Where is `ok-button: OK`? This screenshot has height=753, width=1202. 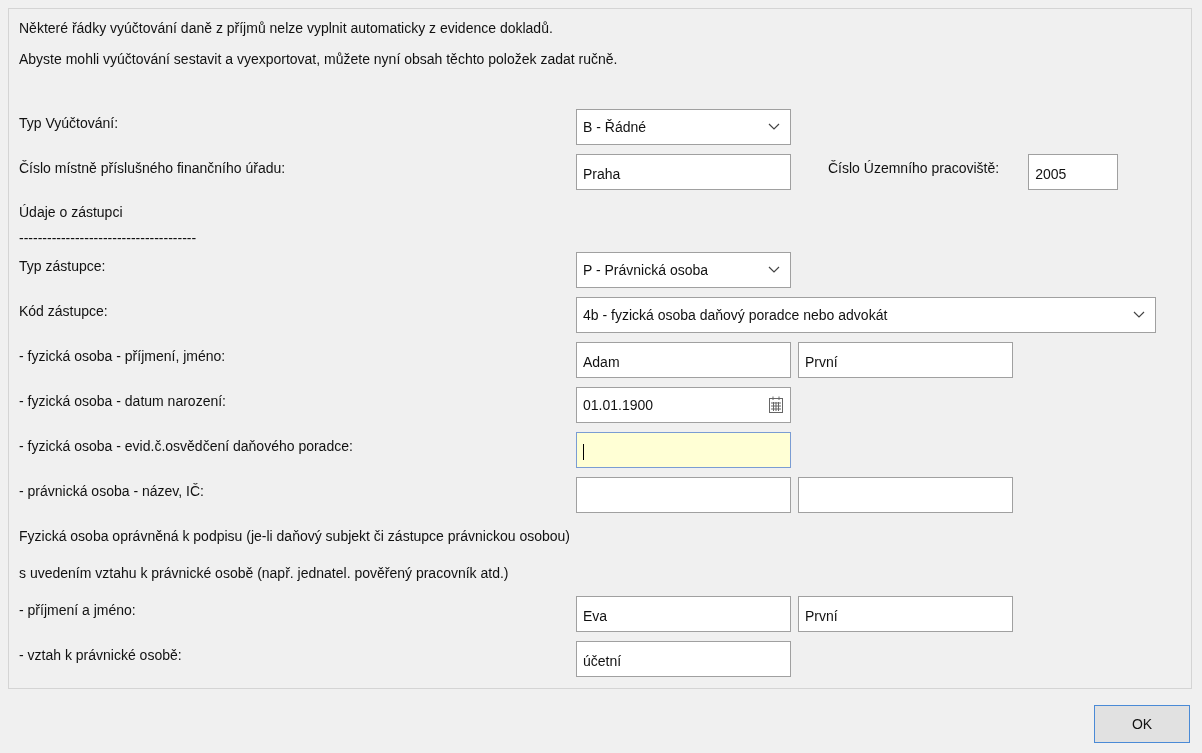
ok-button: OK is located at coordinates (1142, 724).